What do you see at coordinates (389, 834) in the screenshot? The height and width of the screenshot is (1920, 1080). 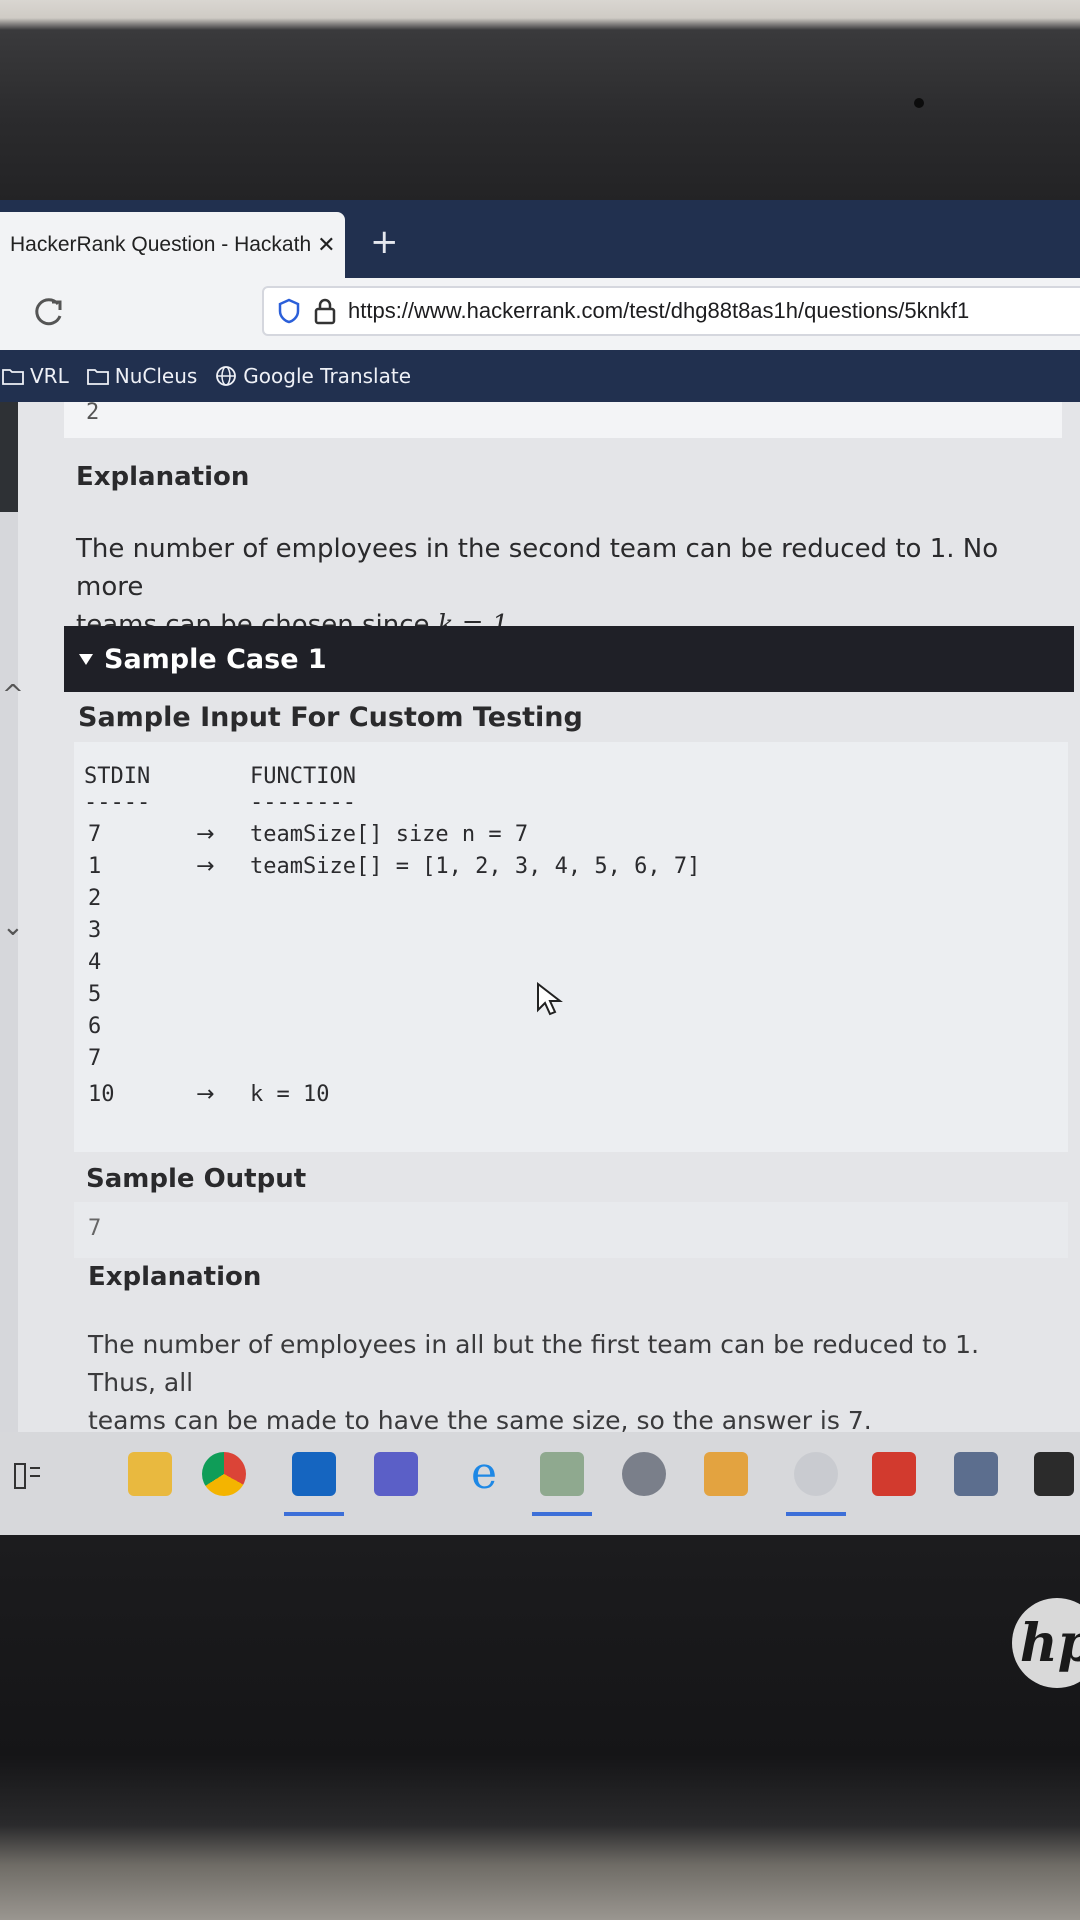 I see `function-line: teamSize[] size n = 7` at bounding box center [389, 834].